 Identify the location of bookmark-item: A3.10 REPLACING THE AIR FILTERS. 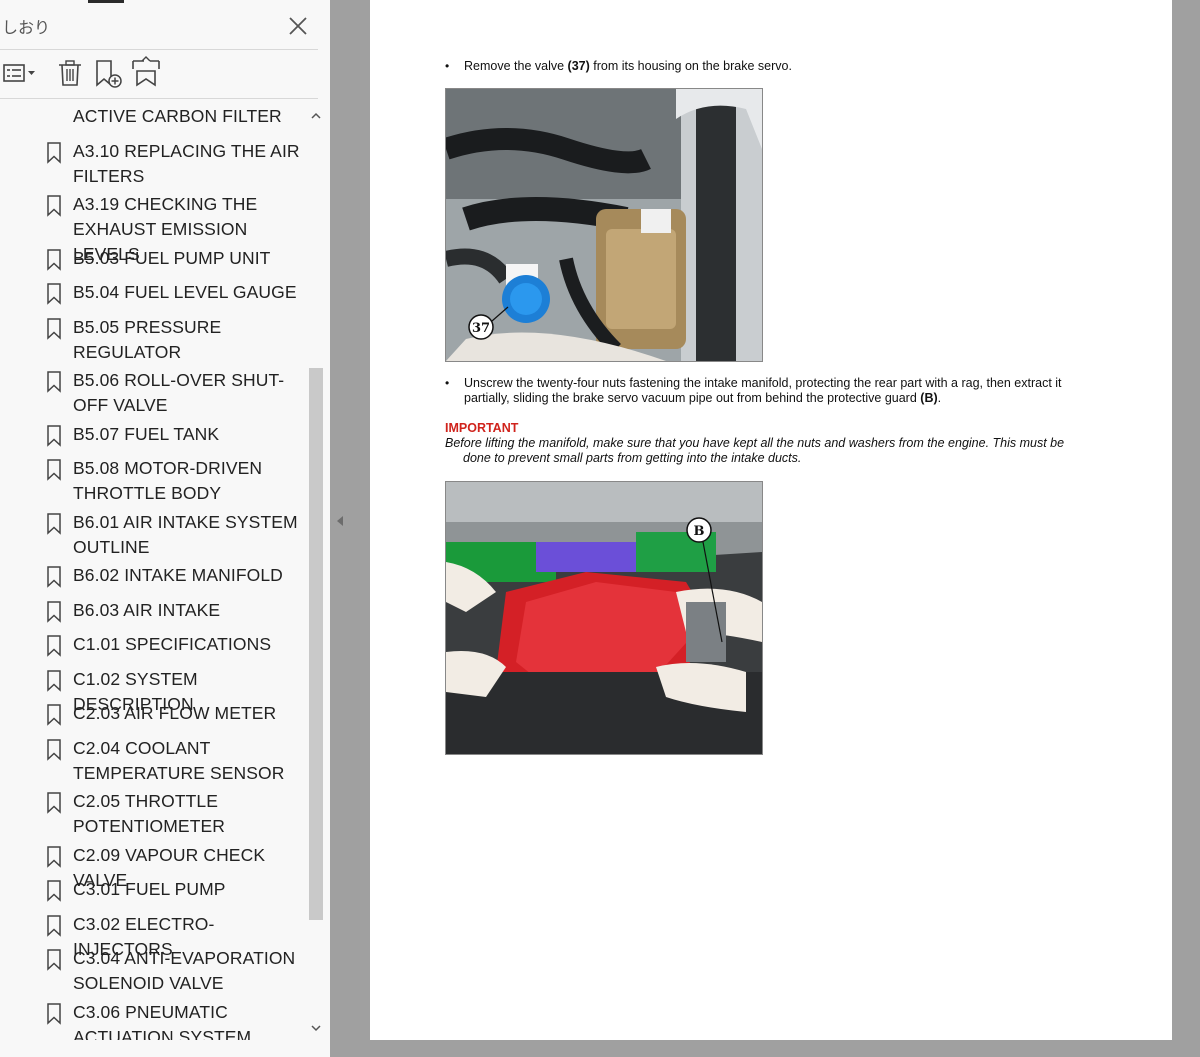
(153, 164).